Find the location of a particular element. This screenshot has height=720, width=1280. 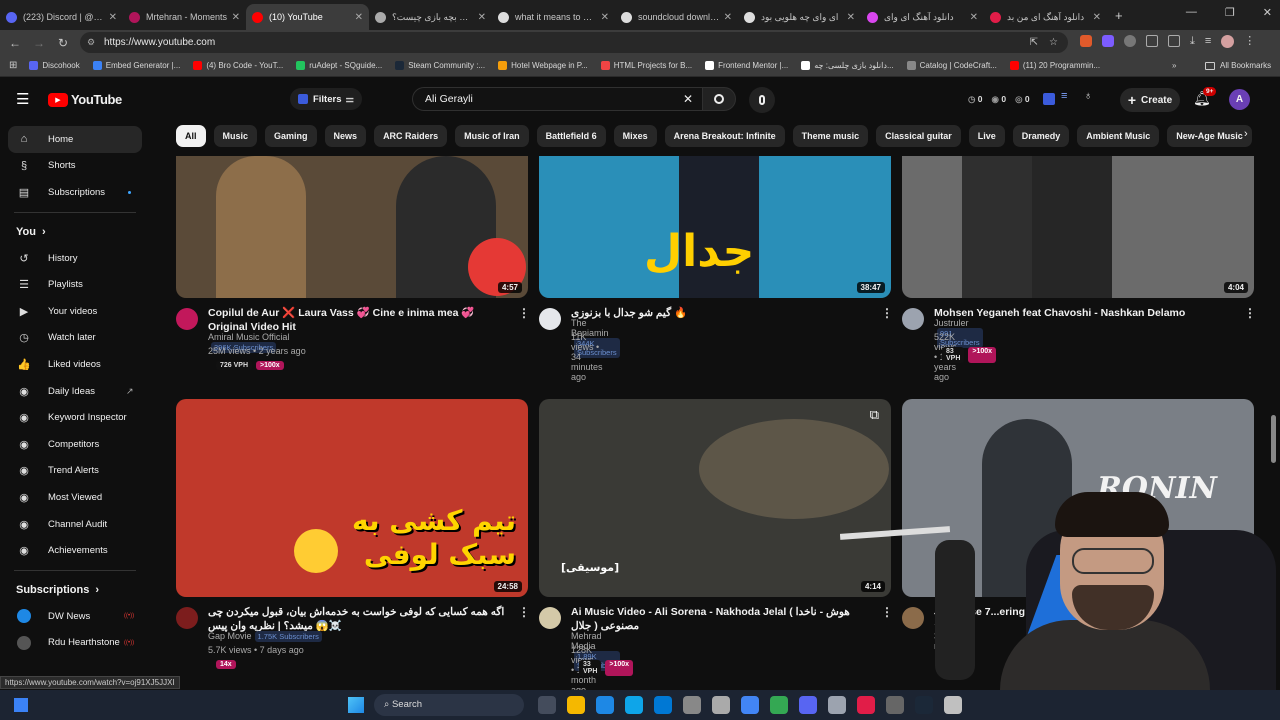

media-icon: ≡ is located at coordinates (1208, 41).